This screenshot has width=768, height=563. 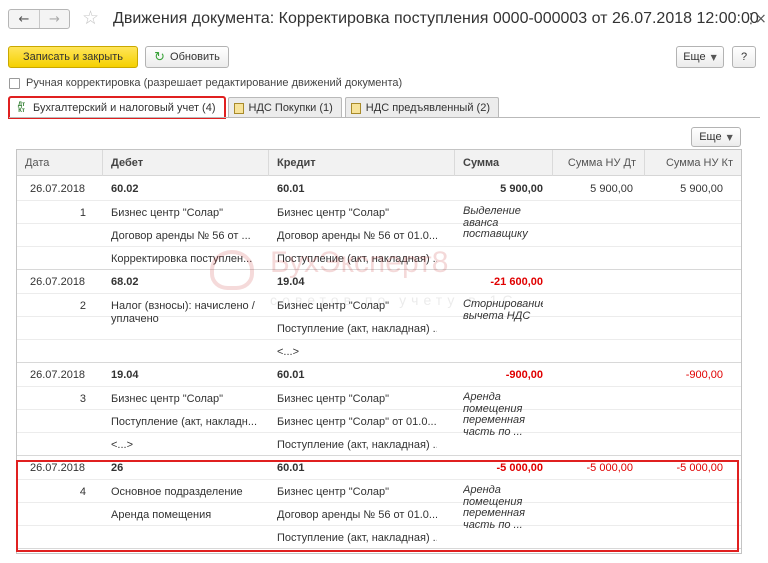 What do you see at coordinates (122, 445) in the screenshot?
I see `debit-subconto-3: <...>` at bounding box center [122, 445].